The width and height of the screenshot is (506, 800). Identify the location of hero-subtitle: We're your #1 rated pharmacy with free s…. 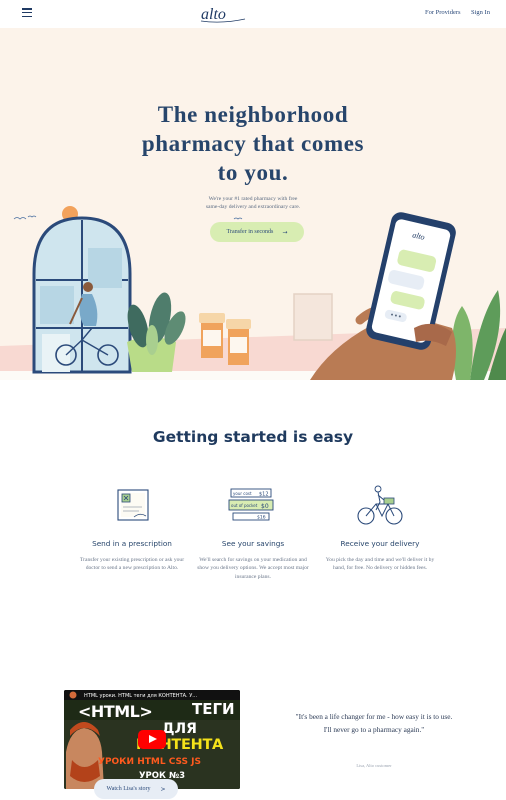
(253, 203).